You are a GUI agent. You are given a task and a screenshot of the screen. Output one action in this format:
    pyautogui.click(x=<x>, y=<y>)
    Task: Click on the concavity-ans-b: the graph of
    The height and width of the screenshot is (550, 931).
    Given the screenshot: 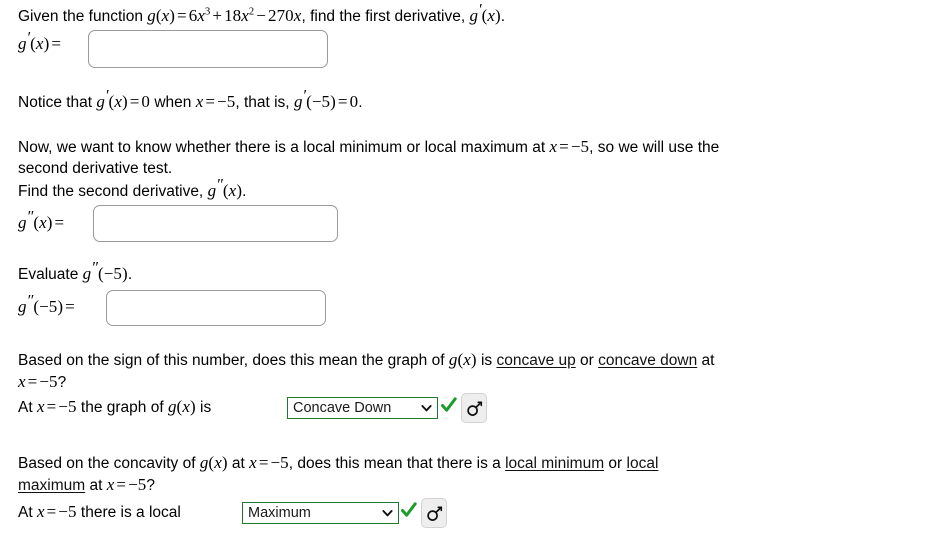 What is the action you would take?
    pyautogui.click(x=122, y=407)
    